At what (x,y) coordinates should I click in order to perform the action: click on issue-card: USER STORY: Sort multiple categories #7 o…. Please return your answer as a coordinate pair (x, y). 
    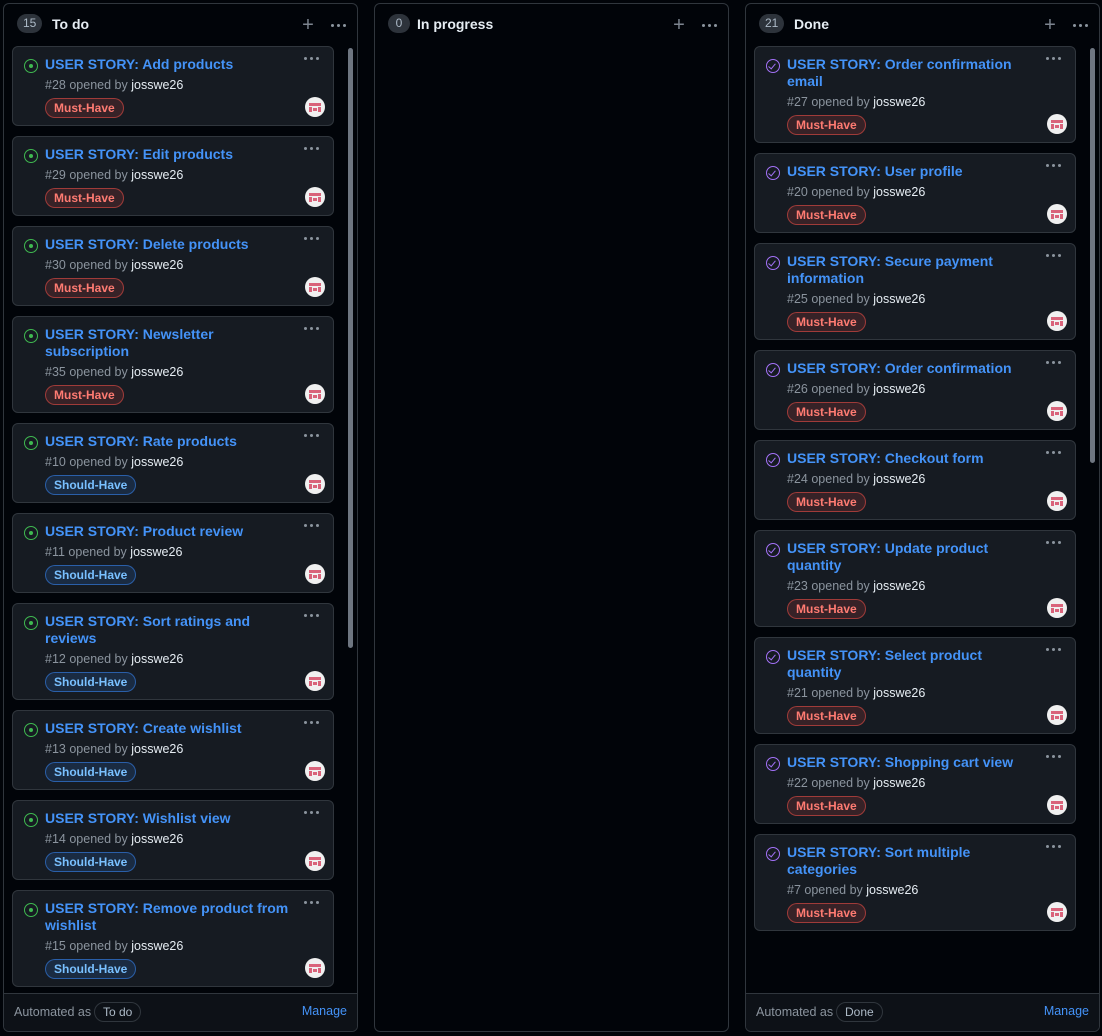
    Looking at the image, I should click on (915, 882).